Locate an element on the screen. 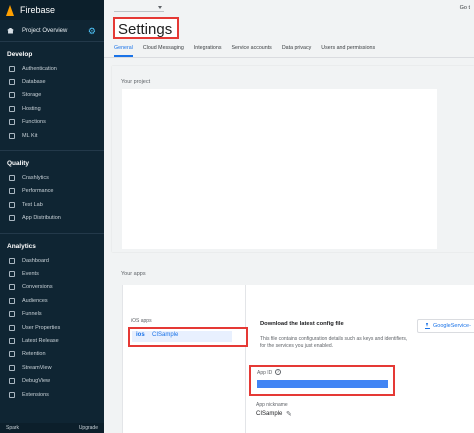 Image resolution: width=474 pixels, height=433 pixels. person-icon is located at coordinates (12, 327).